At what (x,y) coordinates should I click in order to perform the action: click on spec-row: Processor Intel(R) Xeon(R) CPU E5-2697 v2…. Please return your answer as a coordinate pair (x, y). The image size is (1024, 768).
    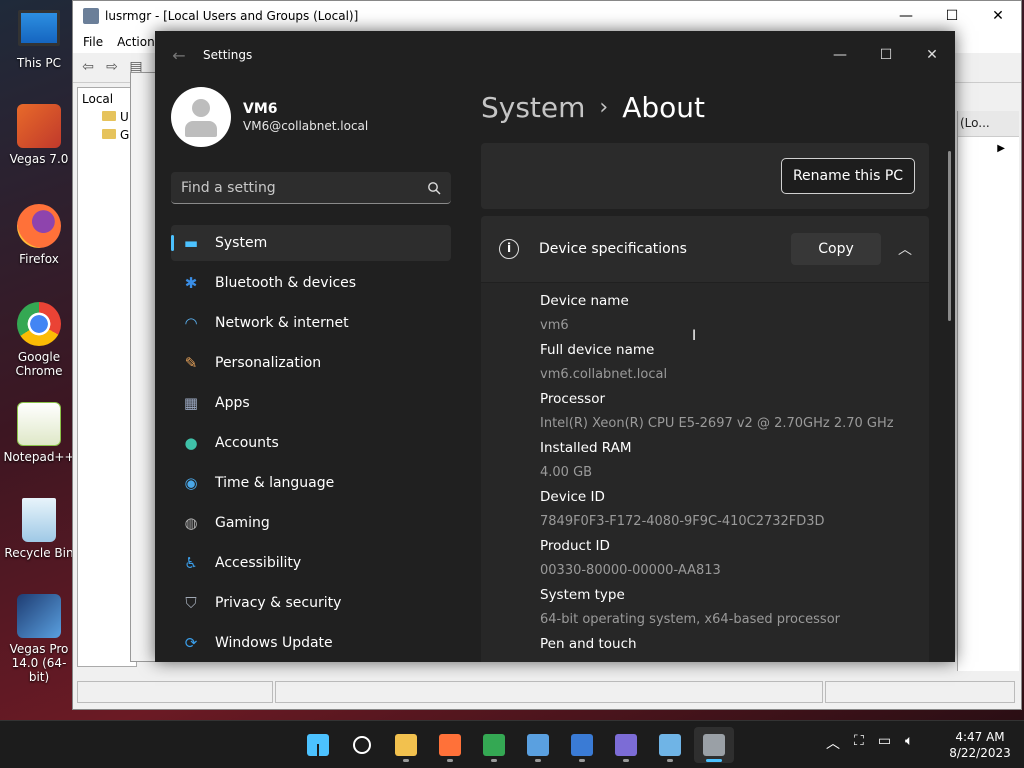
    Looking at the image, I should click on (734, 411).